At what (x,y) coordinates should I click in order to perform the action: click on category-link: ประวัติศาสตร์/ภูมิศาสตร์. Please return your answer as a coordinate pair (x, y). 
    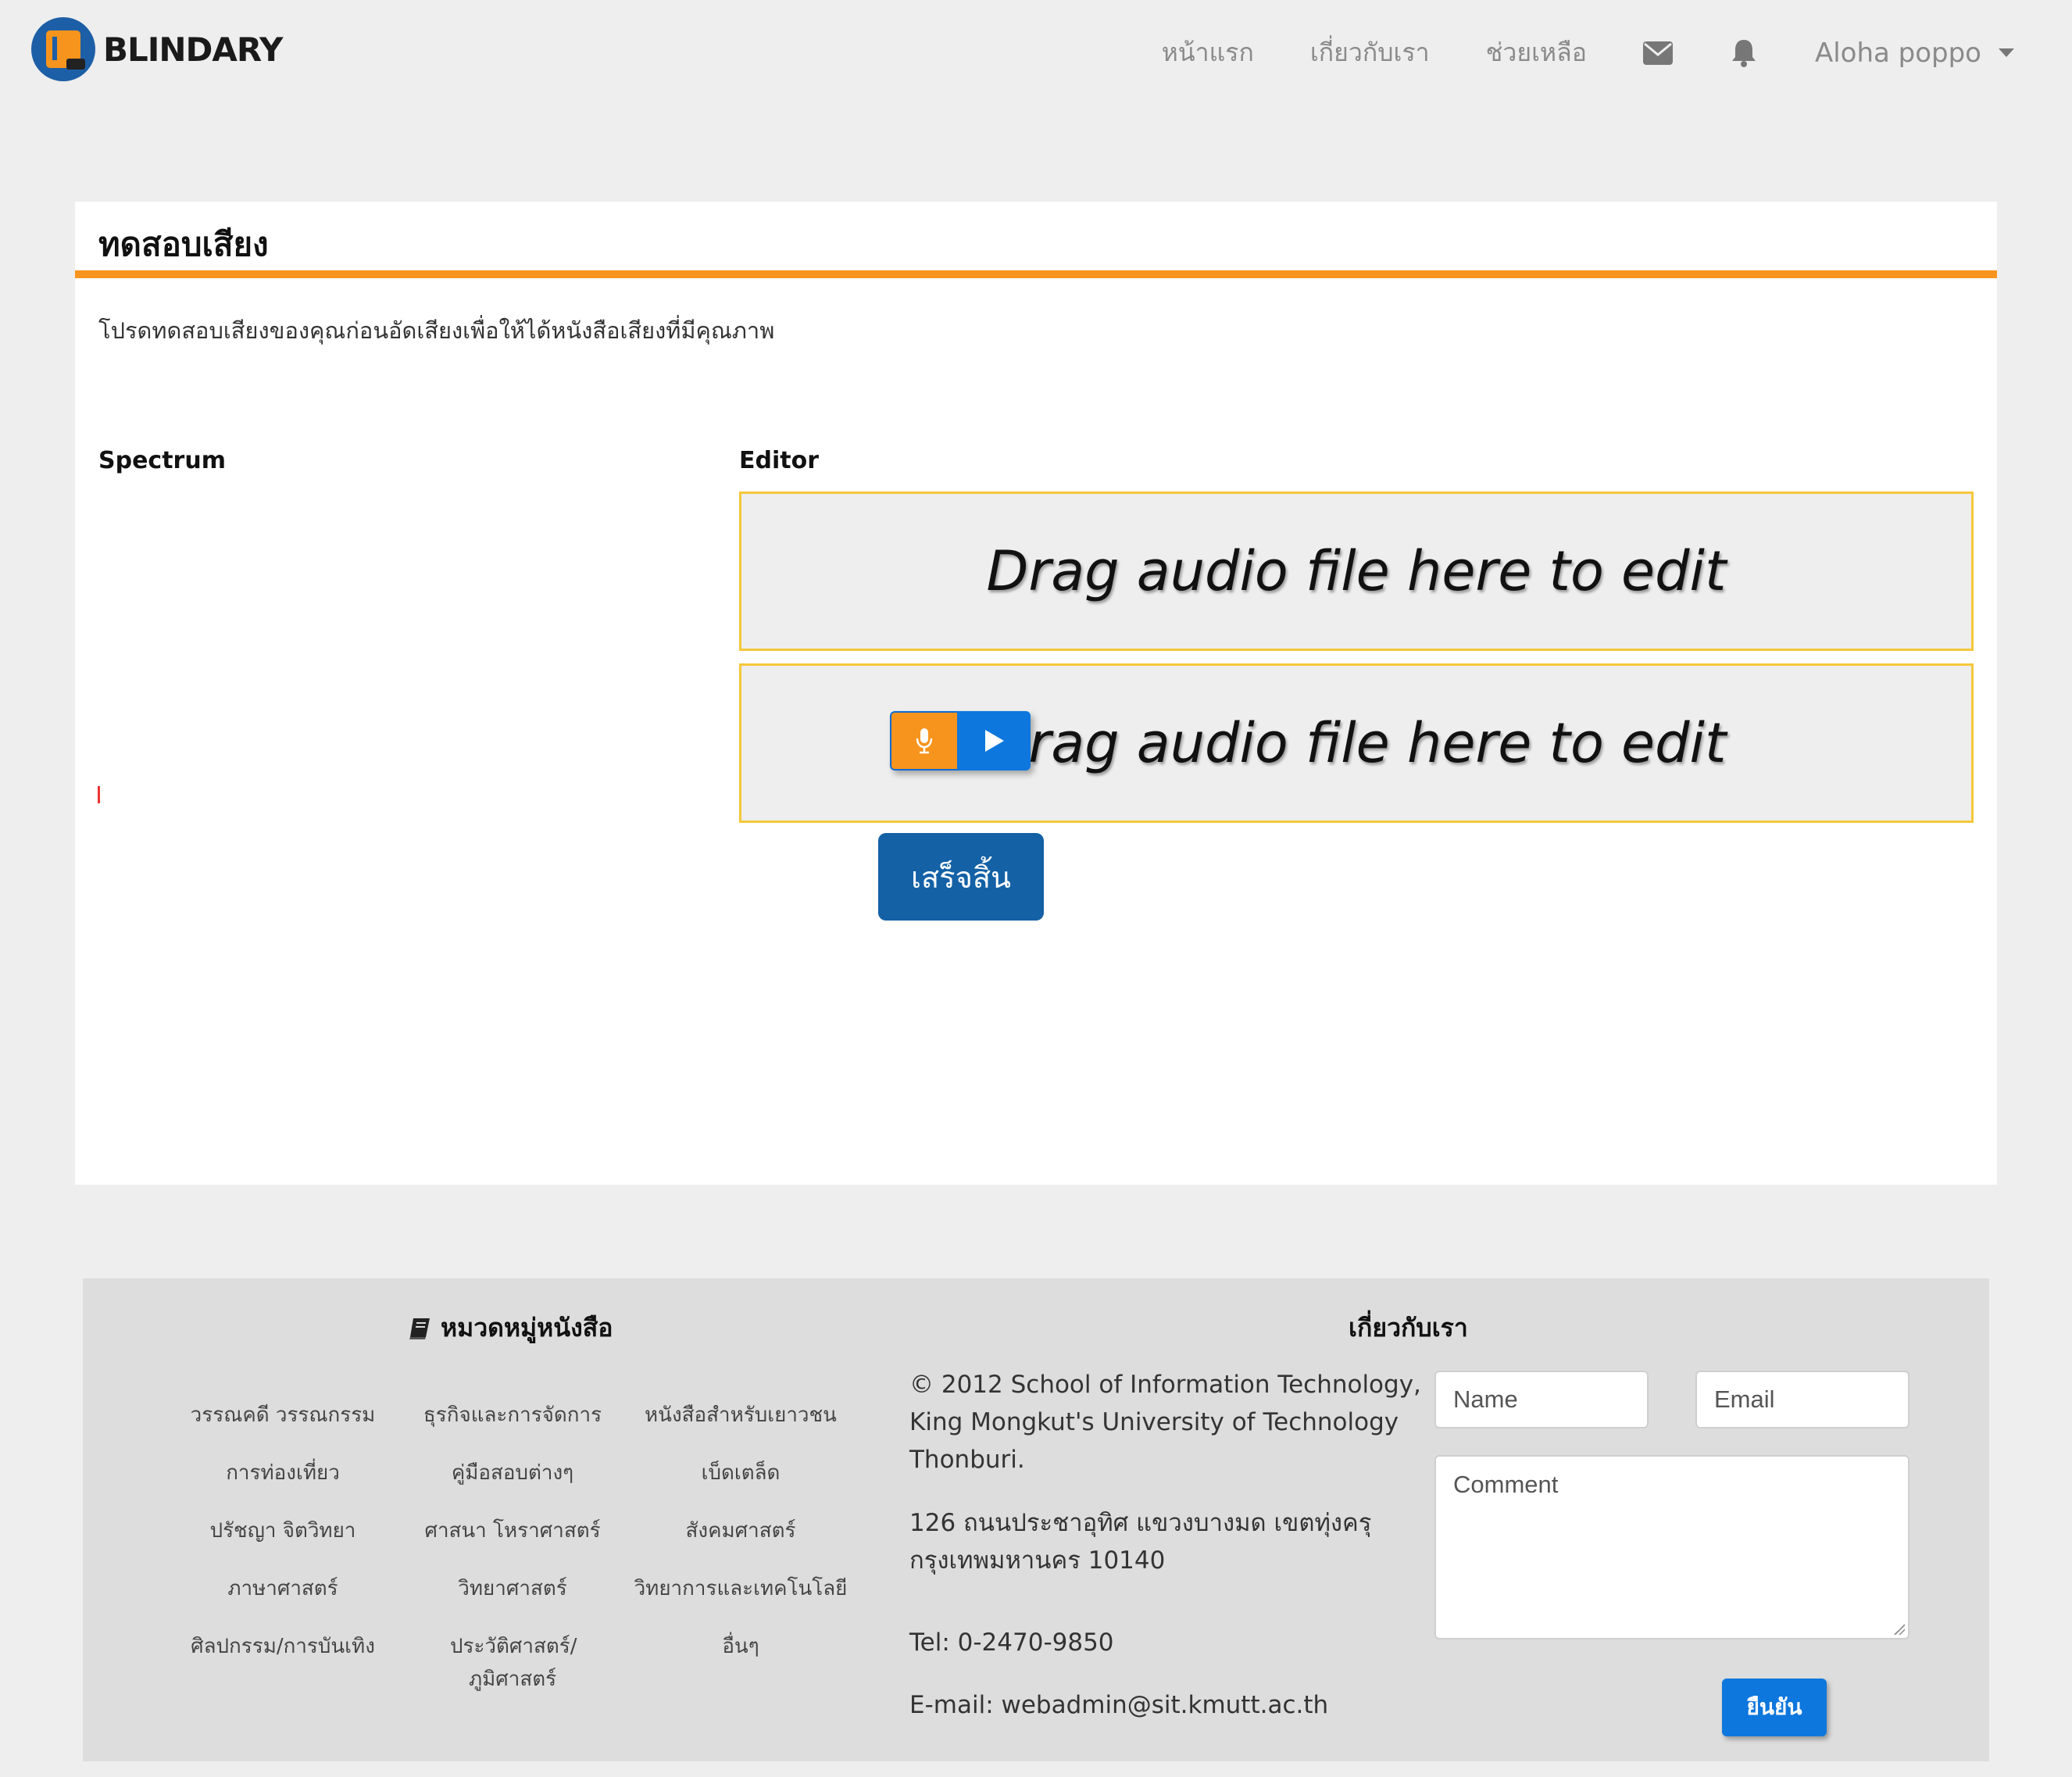
    Looking at the image, I should click on (513, 1663).